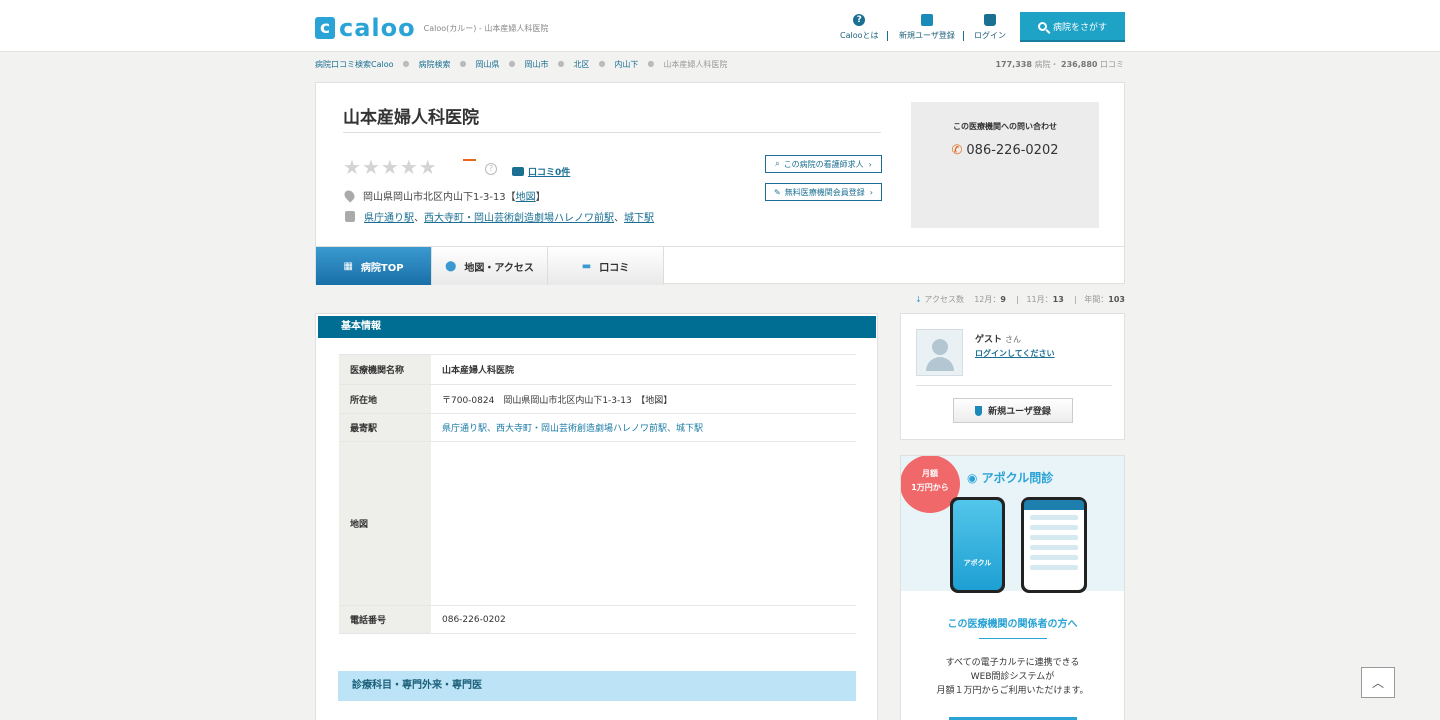 The image size is (1440, 720). I want to click on lock-icon, so click(990, 20).